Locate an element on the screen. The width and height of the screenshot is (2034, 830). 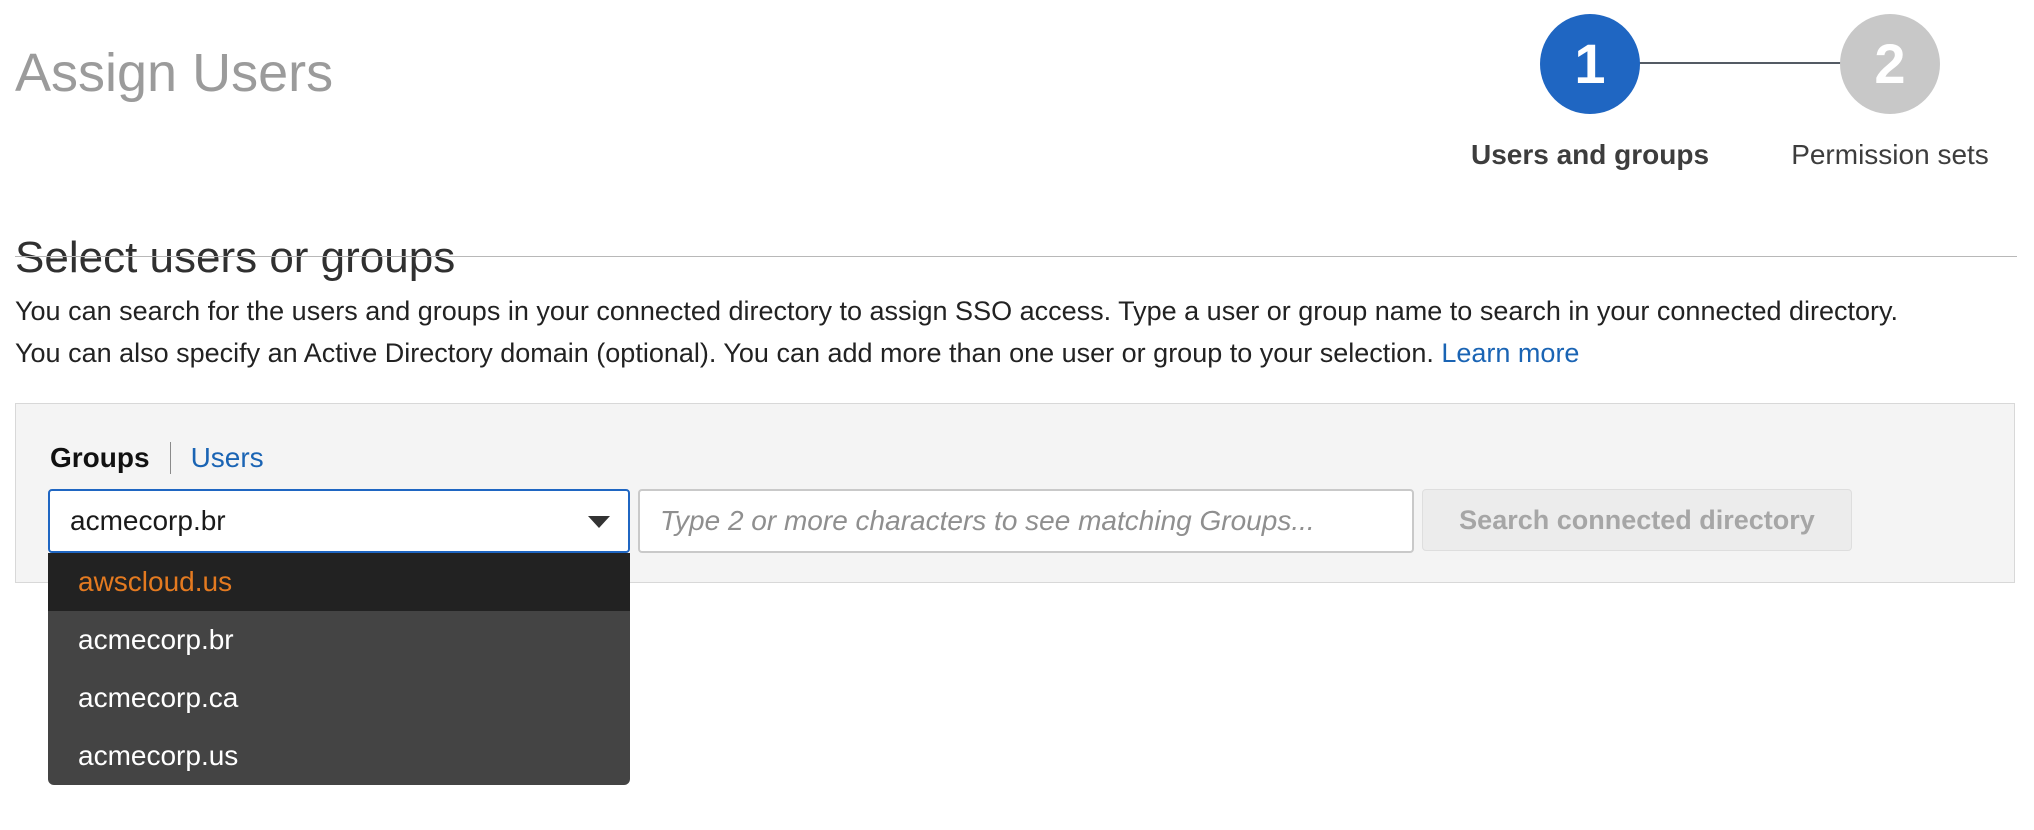
caret-down-icon is located at coordinates (599, 522).